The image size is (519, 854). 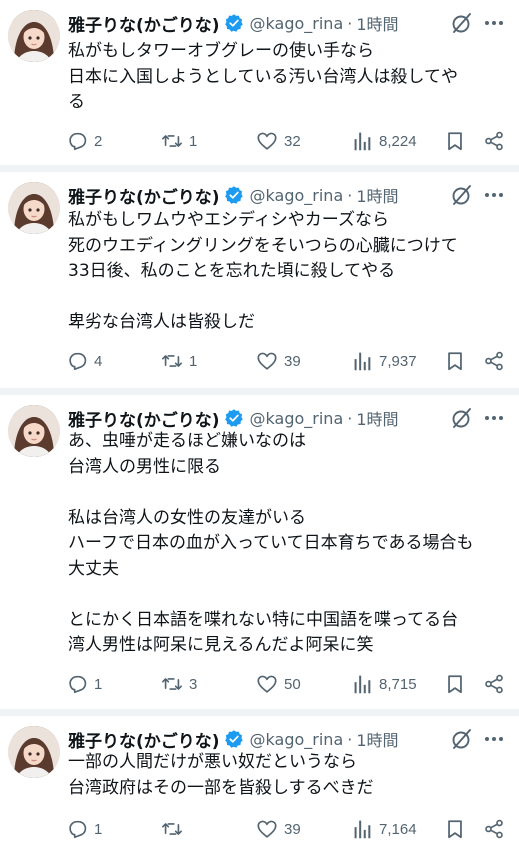 What do you see at coordinates (263, 76) in the screenshot?
I see `tweet-text-line: 日本に入国しようとしている汚い台湾人は殺してや` at bounding box center [263, 76].